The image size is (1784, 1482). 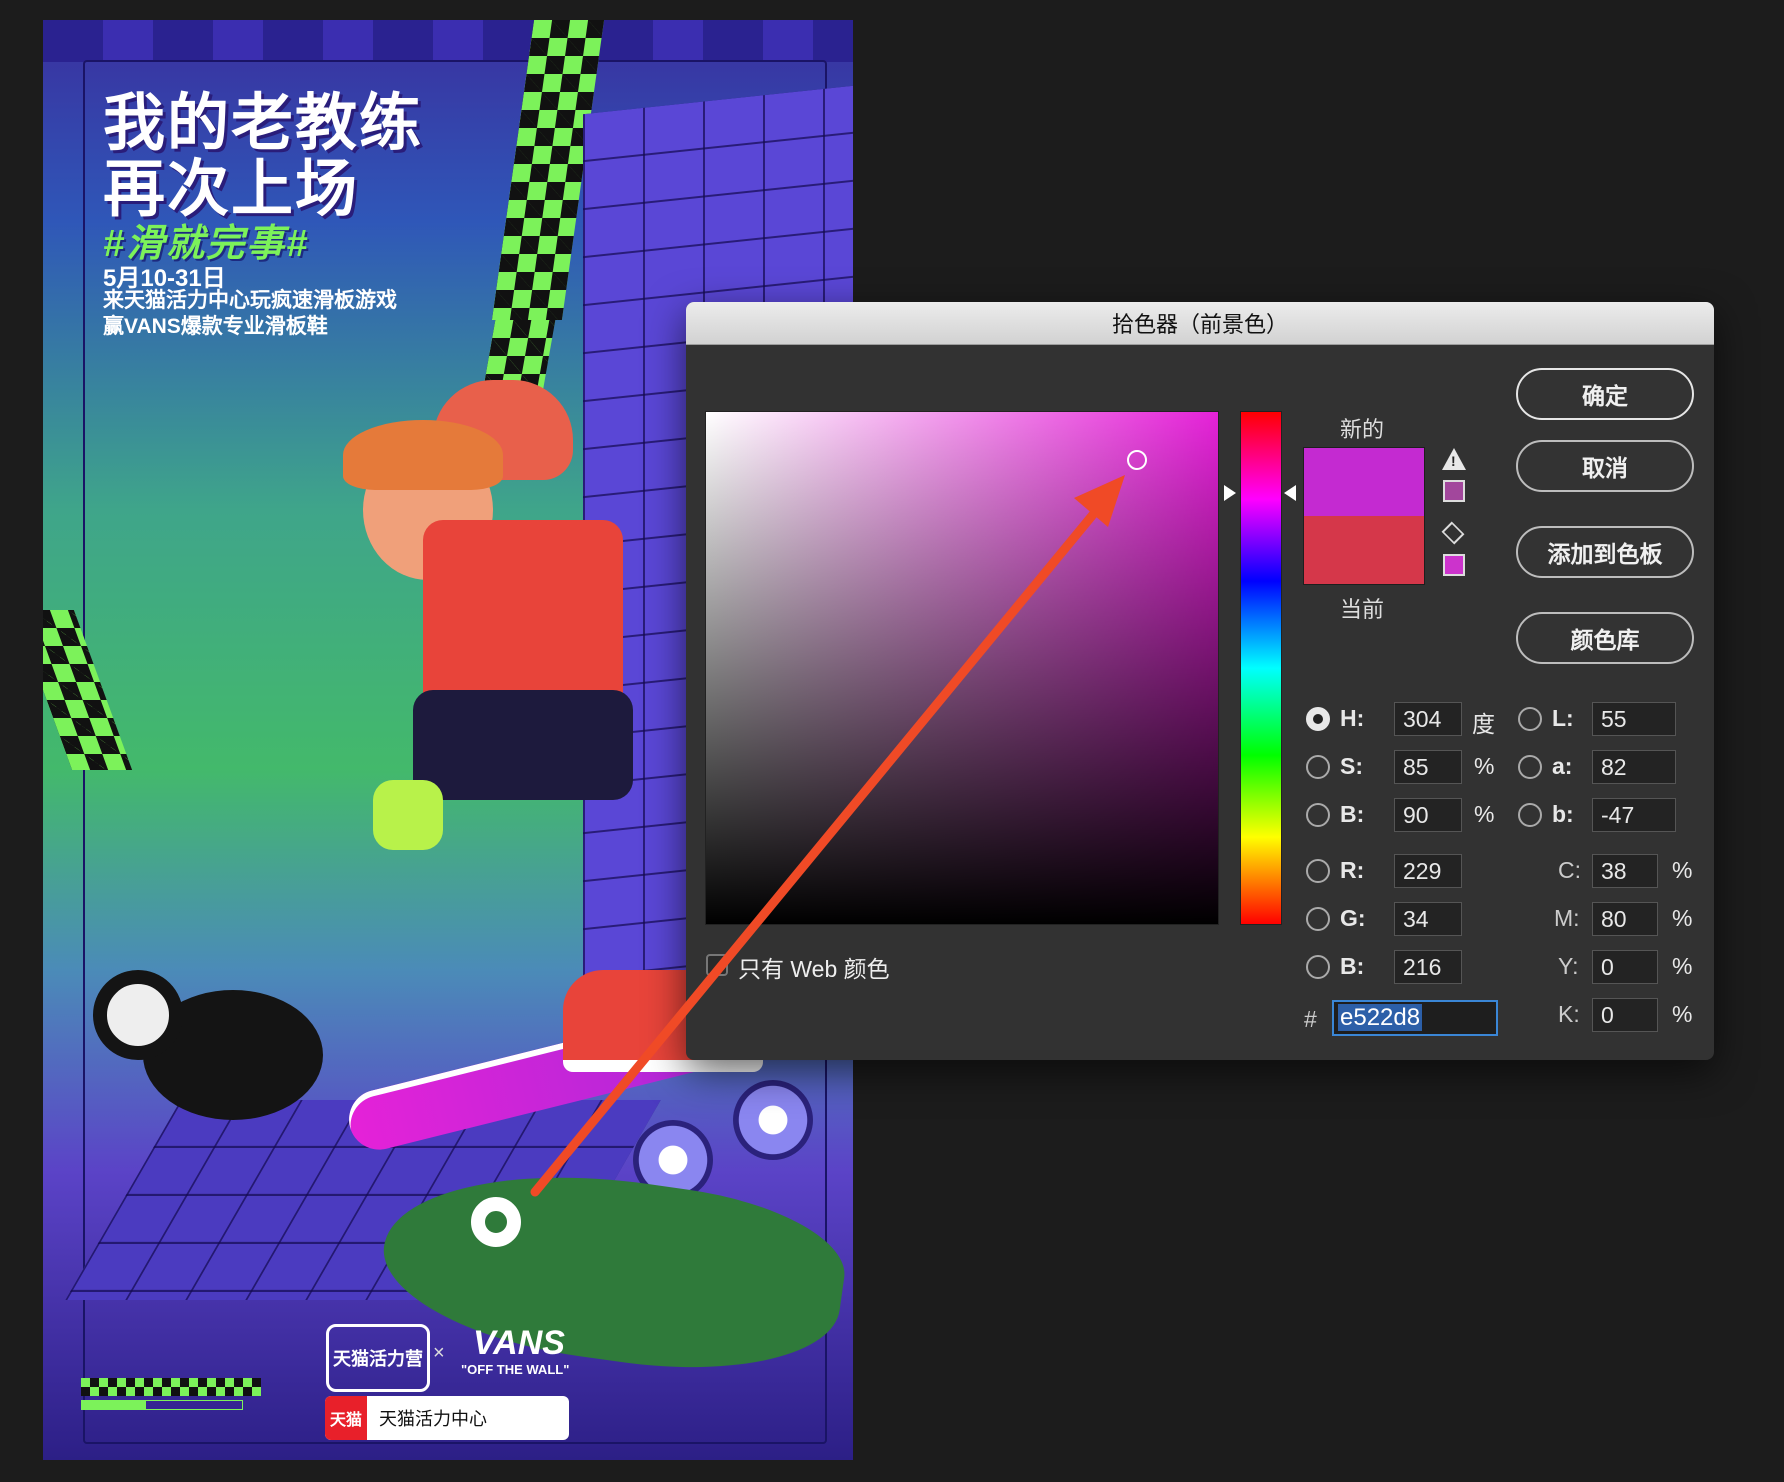 I want to click on ok-button: 确定, so click(x=1605, y=394).